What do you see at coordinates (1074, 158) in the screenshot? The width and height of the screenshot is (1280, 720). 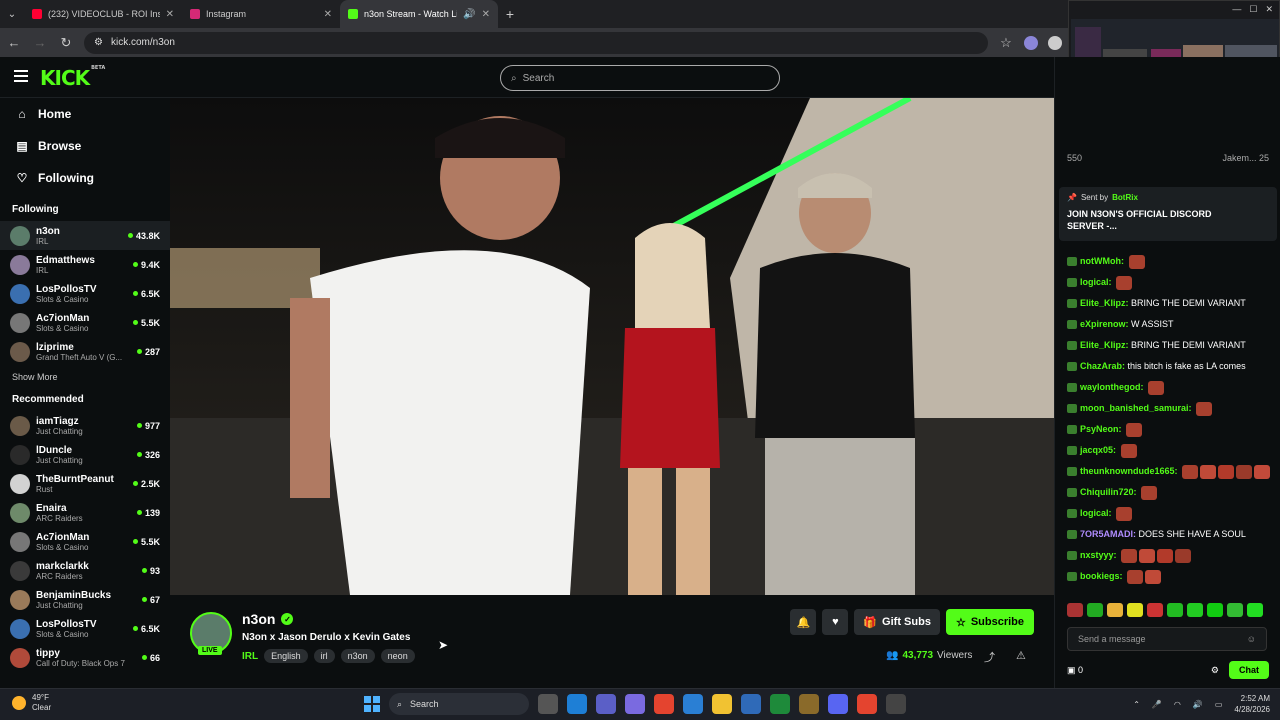 I see `leaderboard-left: 550` at bounding box center [1074, 158].